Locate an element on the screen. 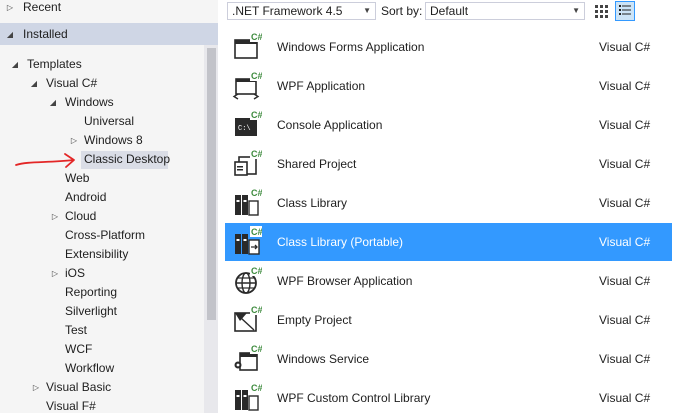  template-name: Windows Service is located at coordinates (323, 359).